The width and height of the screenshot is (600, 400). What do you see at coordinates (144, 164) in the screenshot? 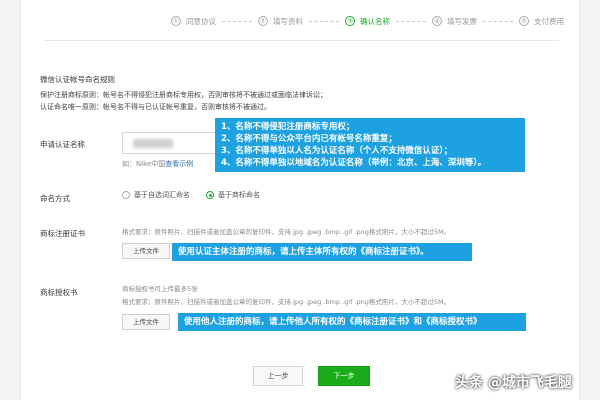
I see `example-text: 如：Nike中国` at bounding box center [144, 164].